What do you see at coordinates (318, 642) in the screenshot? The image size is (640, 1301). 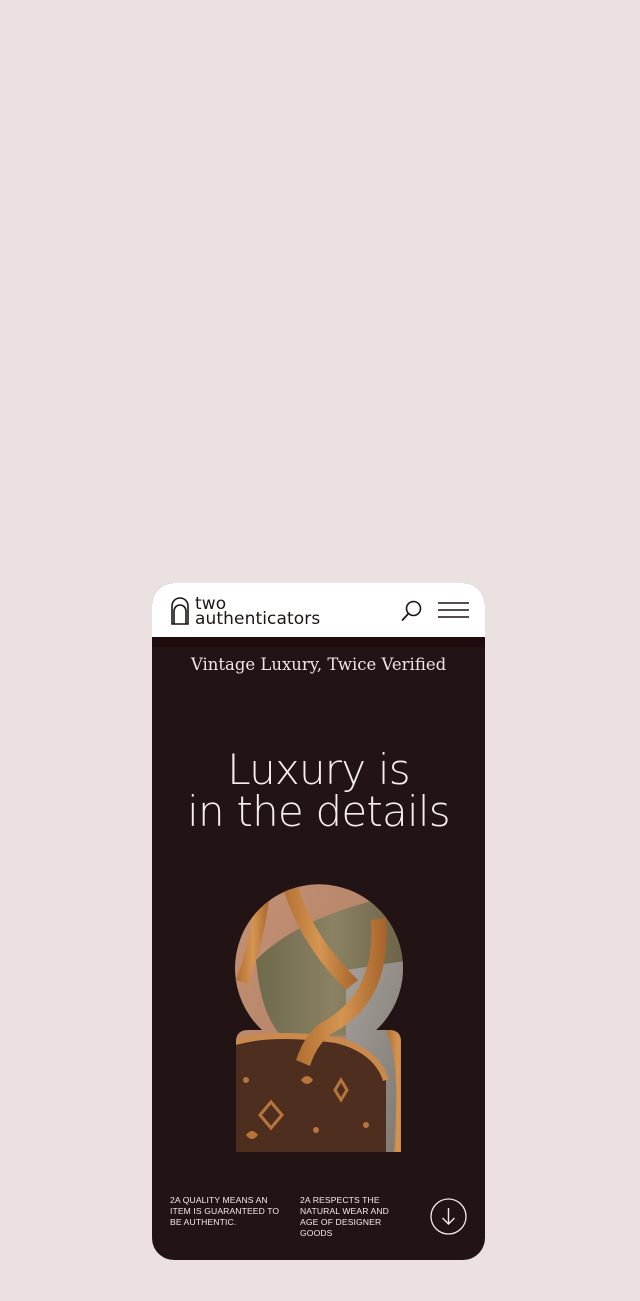 I see `header-divider` at bounding box center [318, 642].